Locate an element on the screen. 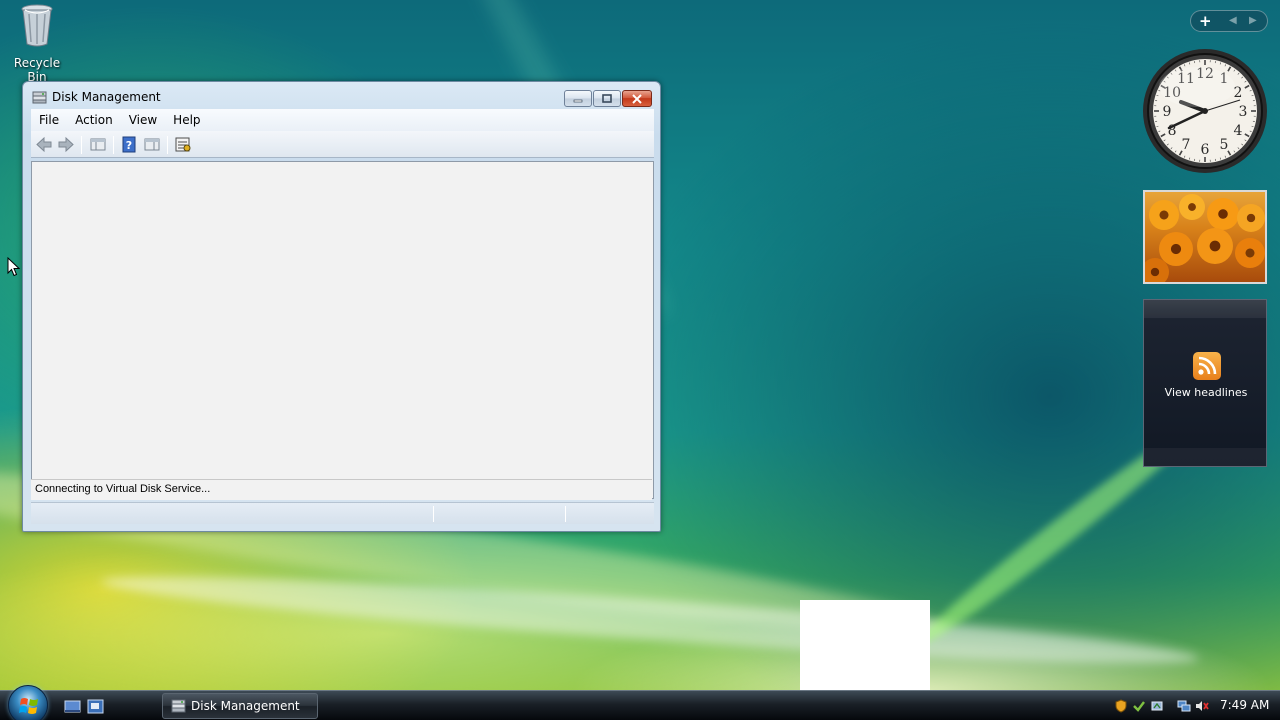 Image resolution: width=1280 pixels, height=720 pixels. forward-button is located at coordinates (66, 144).